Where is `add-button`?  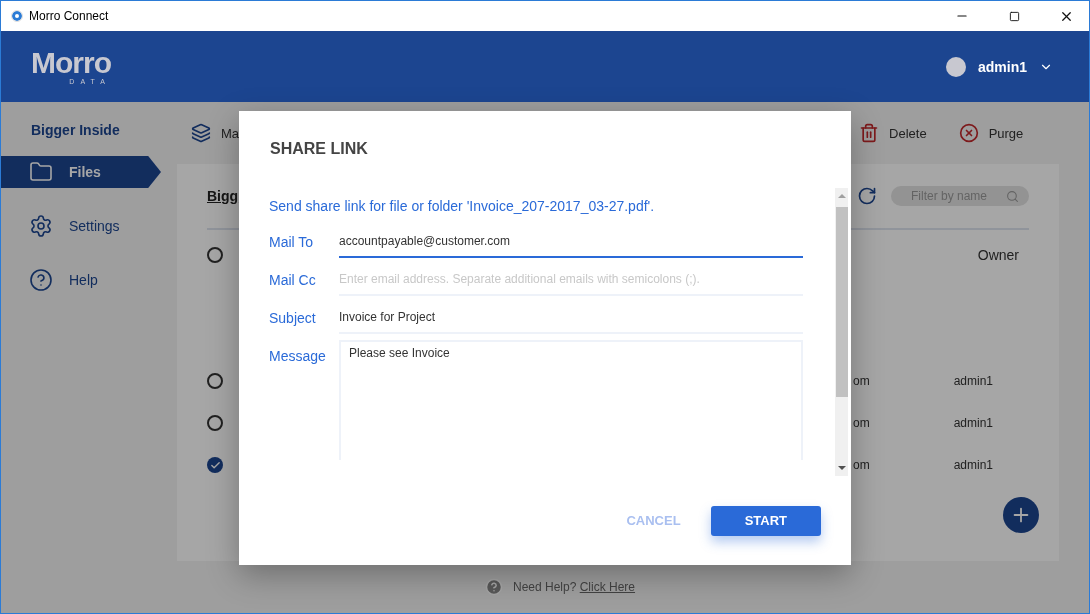 add-button is located at coordinates (1021, 515).